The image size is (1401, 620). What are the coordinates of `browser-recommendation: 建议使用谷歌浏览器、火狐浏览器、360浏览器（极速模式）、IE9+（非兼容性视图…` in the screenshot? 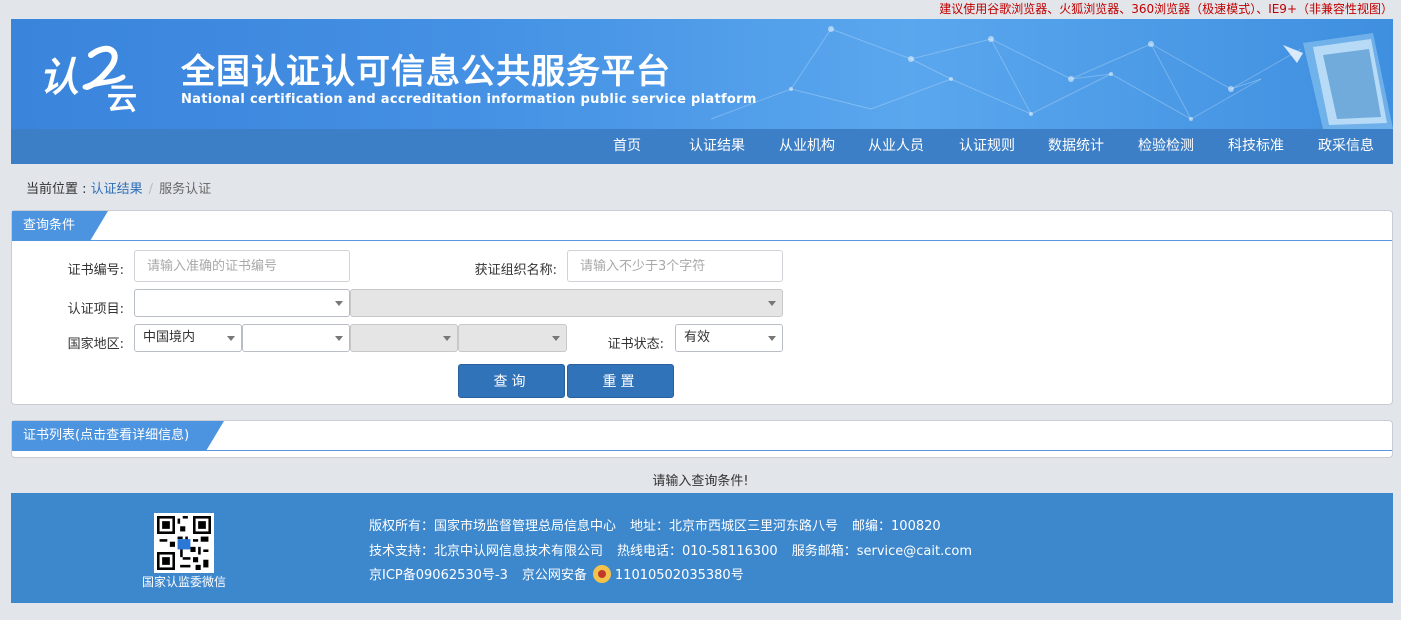 It's located at (1166, 9).